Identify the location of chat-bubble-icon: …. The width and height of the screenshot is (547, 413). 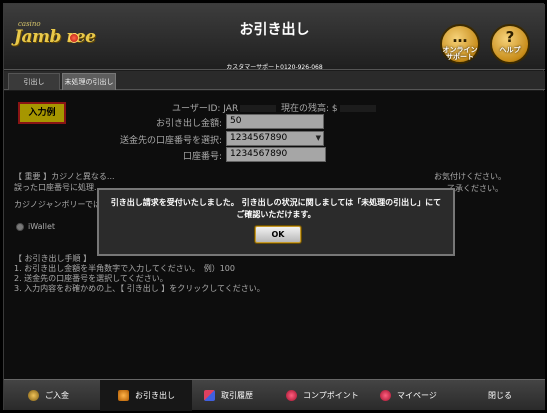
(460, 37).